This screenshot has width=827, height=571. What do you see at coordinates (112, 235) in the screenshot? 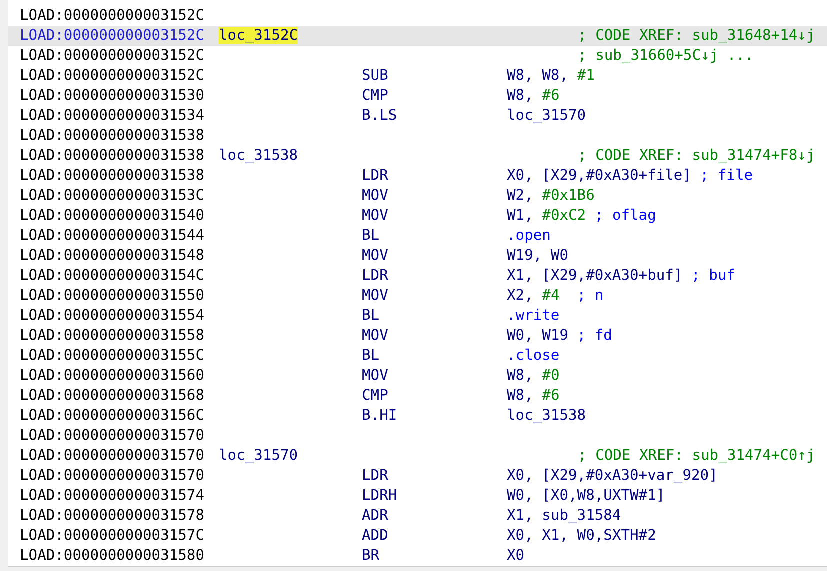
I see `address-text: LOAD:0000000000031544` at bounding box center [112, 235].